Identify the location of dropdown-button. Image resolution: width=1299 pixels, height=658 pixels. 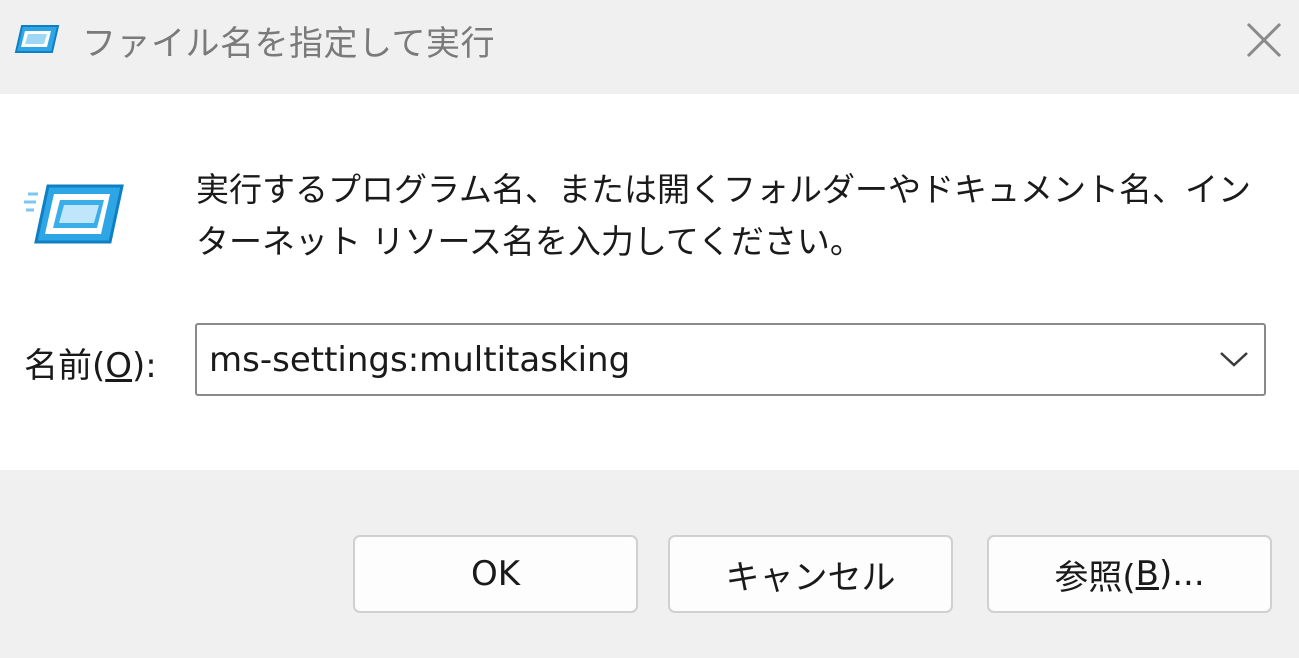
(1234, 359).